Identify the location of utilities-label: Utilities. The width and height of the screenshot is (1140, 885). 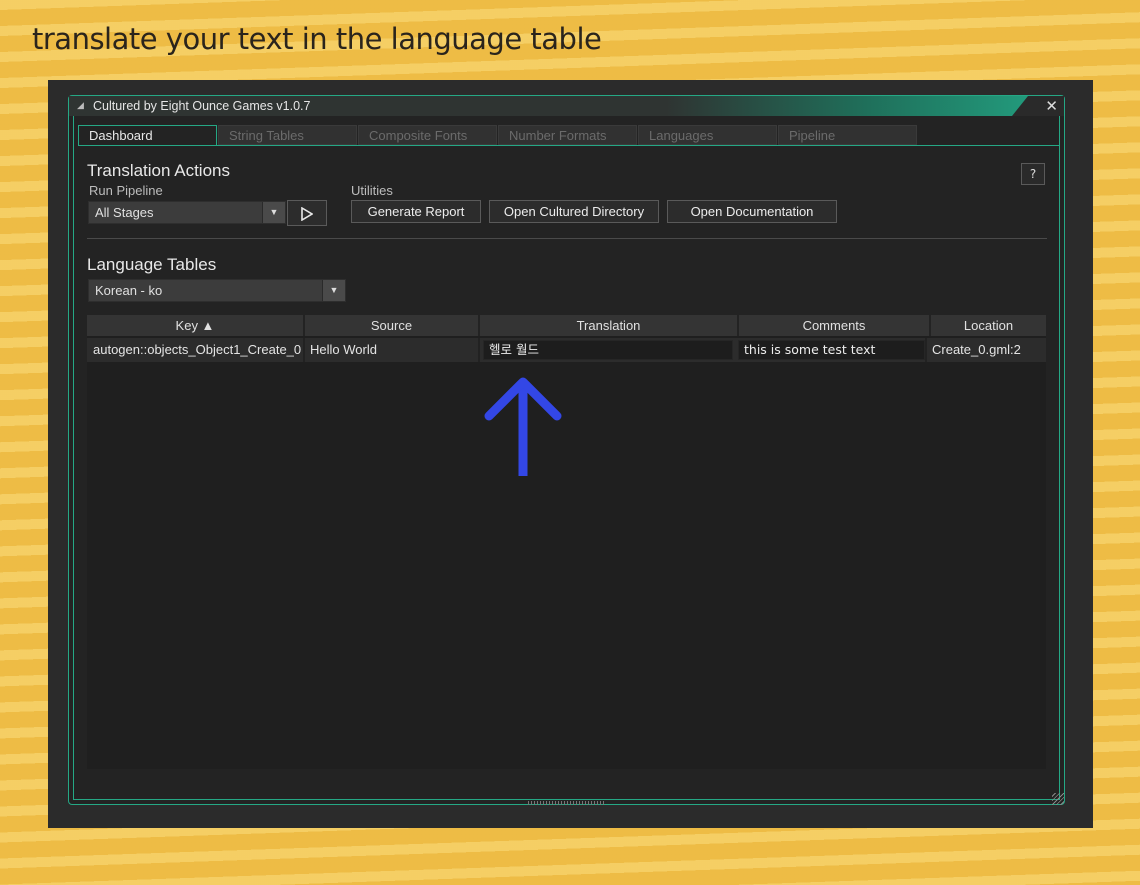
(372, 190).